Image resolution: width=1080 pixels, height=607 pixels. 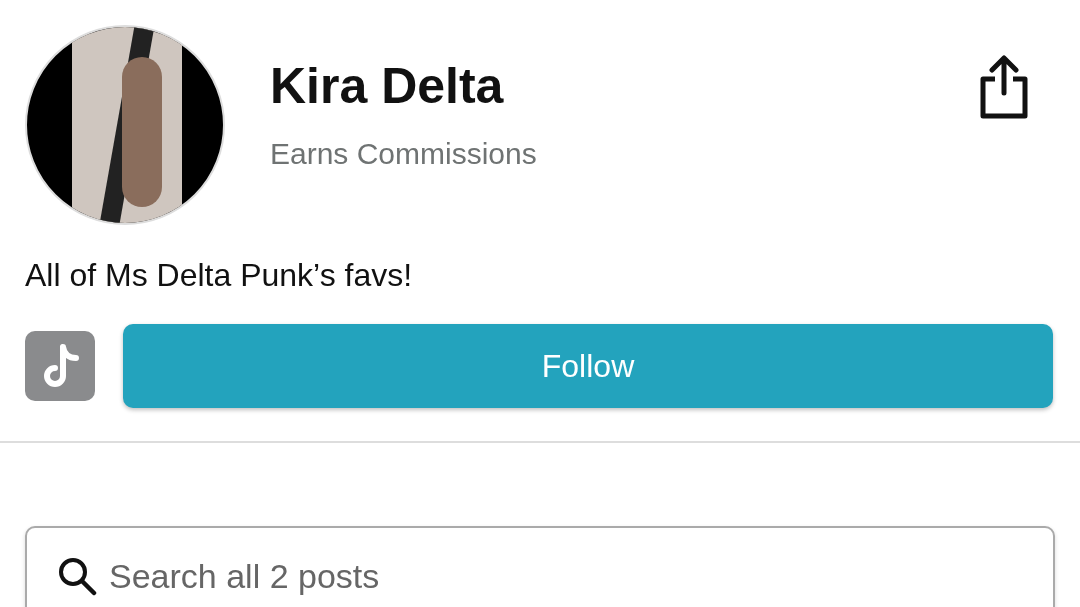 I want to click on profile-name: Kira Delta, so click(x=387, y=86).